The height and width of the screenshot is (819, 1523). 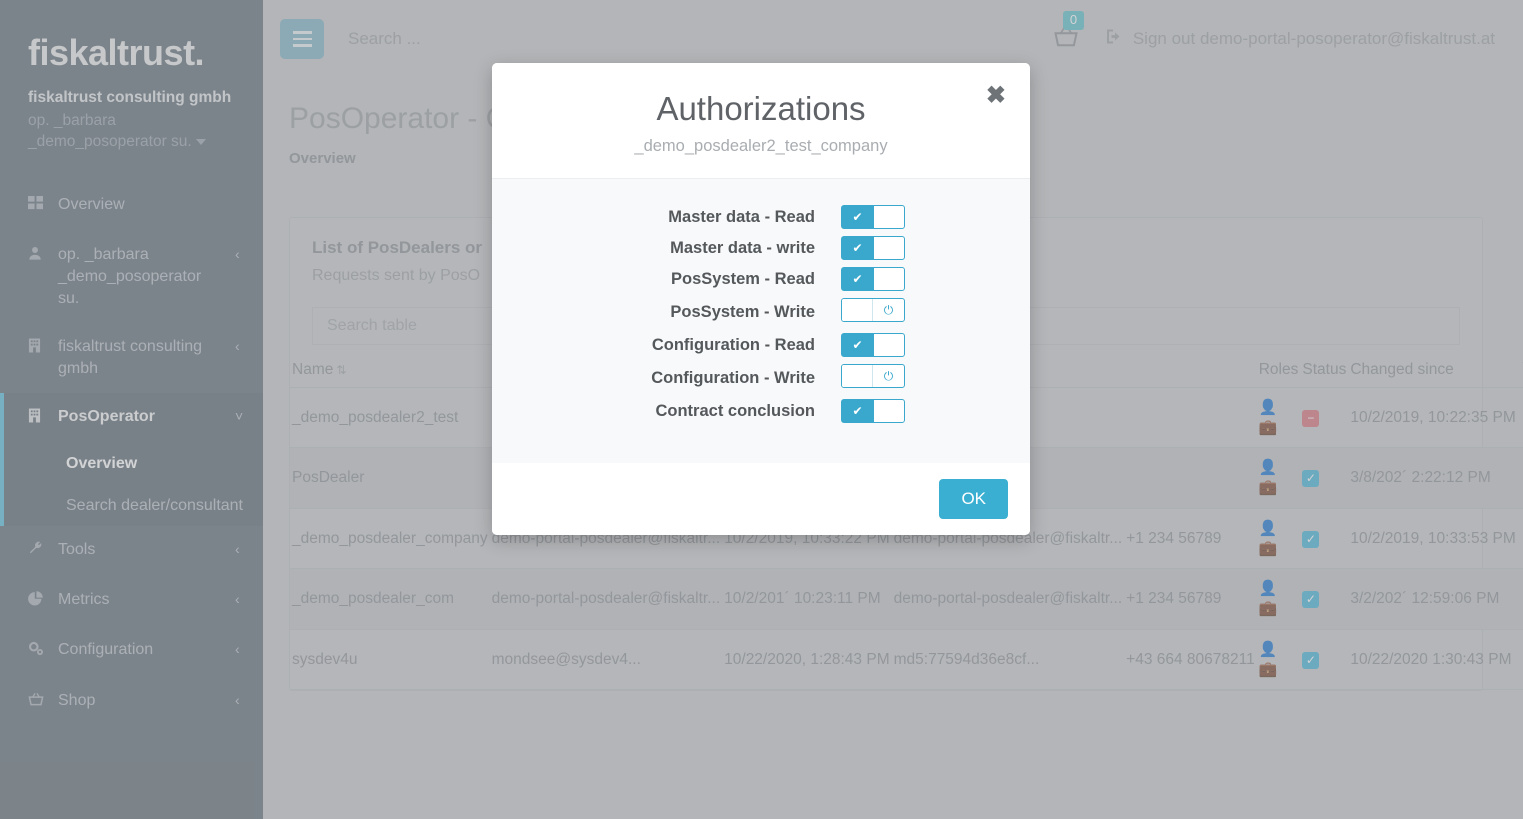 I want to click on authorization-row: Master data - write ✔, so click(x=761, y=248).